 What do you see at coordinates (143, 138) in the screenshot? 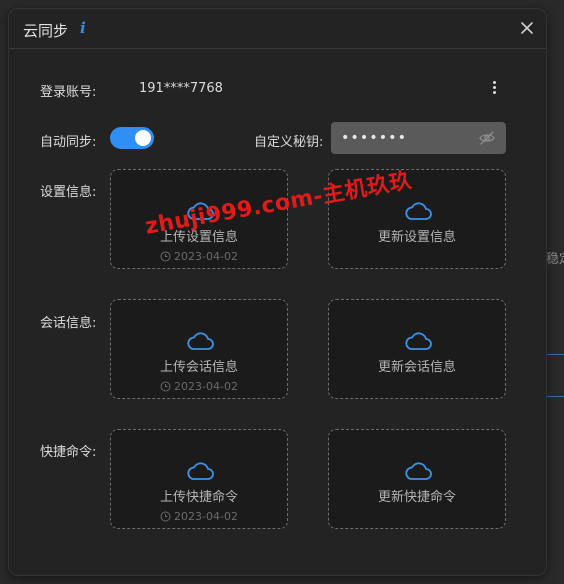
I see `toggle-knob` at bounding box center [143, 138].